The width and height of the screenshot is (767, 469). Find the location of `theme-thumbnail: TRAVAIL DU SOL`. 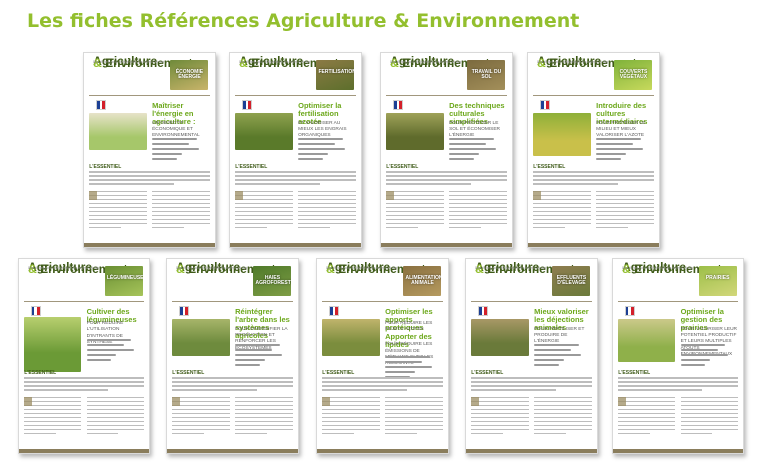

theme-thumbnail: TRAVAIL DU SOL is located at coordinates (486, 74).